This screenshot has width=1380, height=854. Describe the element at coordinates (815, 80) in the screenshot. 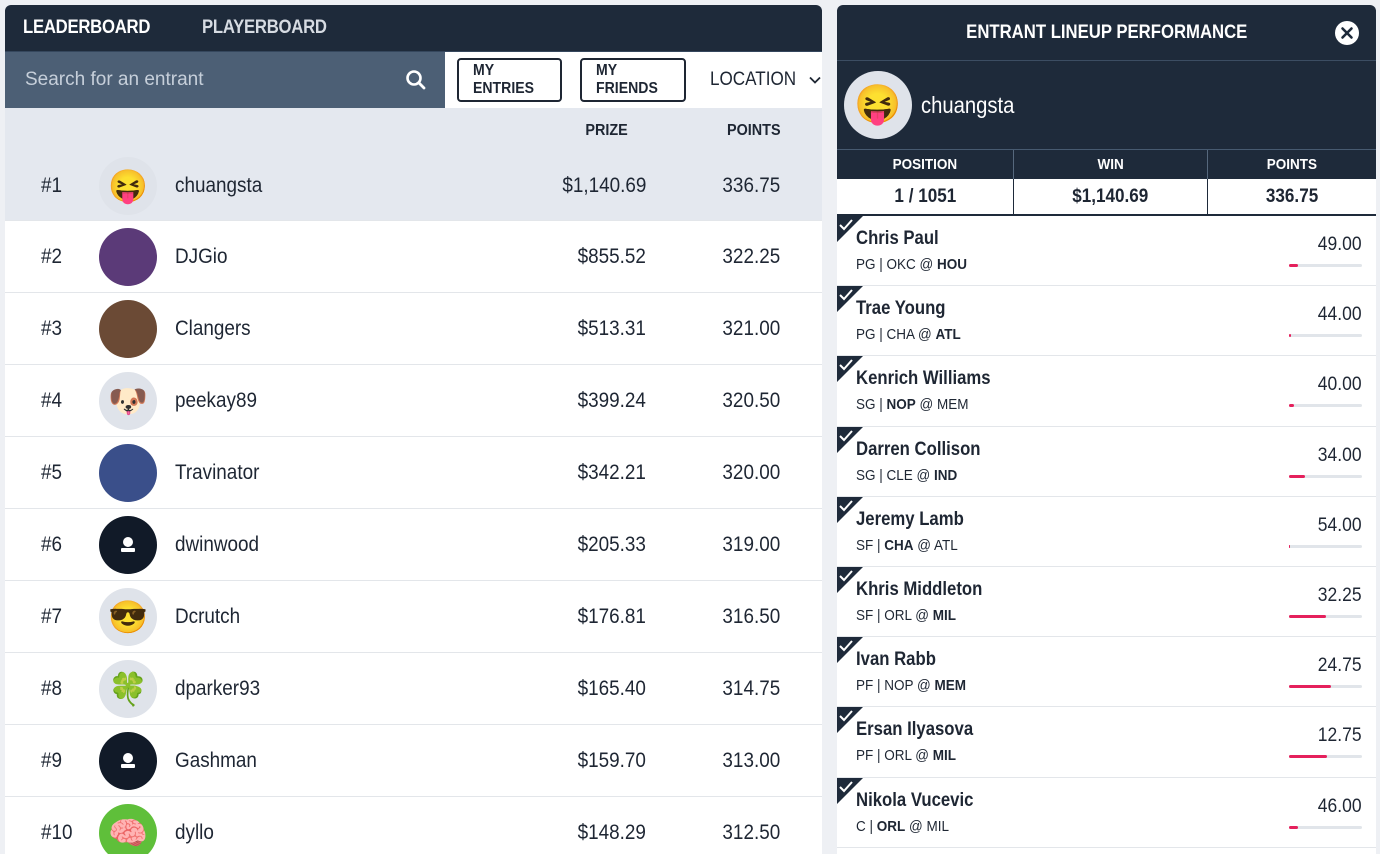

I see `chevron-down-icon` at that location.